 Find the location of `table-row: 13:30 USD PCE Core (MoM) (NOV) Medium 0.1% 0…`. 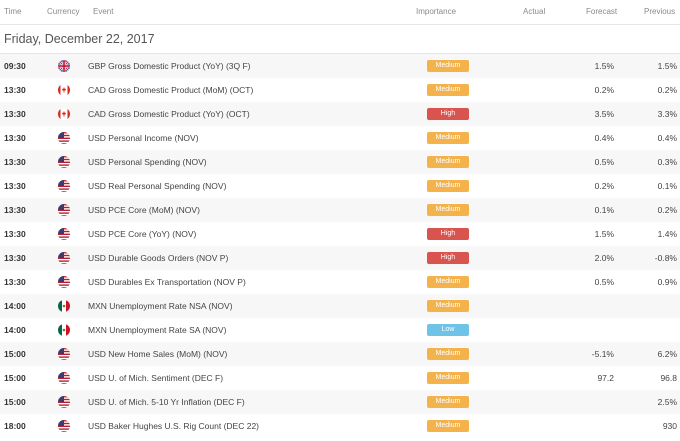

table-row: 13:30 USD PCE Core (MoM) (NOV) Medium 0.1% 0… is located at coordinates (340, 210).